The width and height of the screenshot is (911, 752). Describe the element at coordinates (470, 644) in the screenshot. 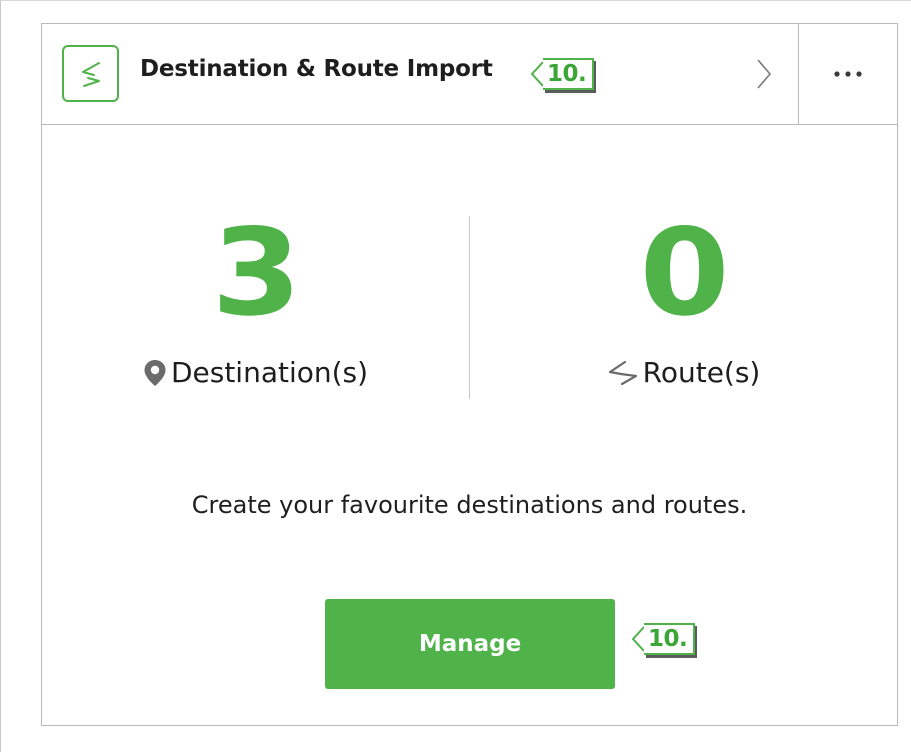

I see `manage-button: Manage` at that location.